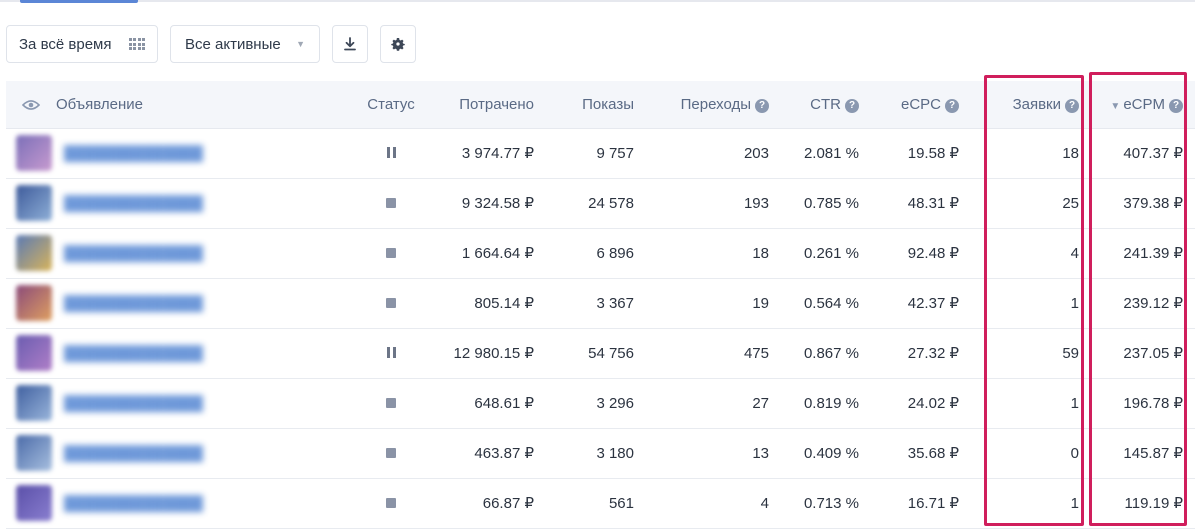  What do you see at coordinates (1031, 105) in the screenshot?
I see `column-header-leads: Заявки?` at bounding box center [1031, 105].